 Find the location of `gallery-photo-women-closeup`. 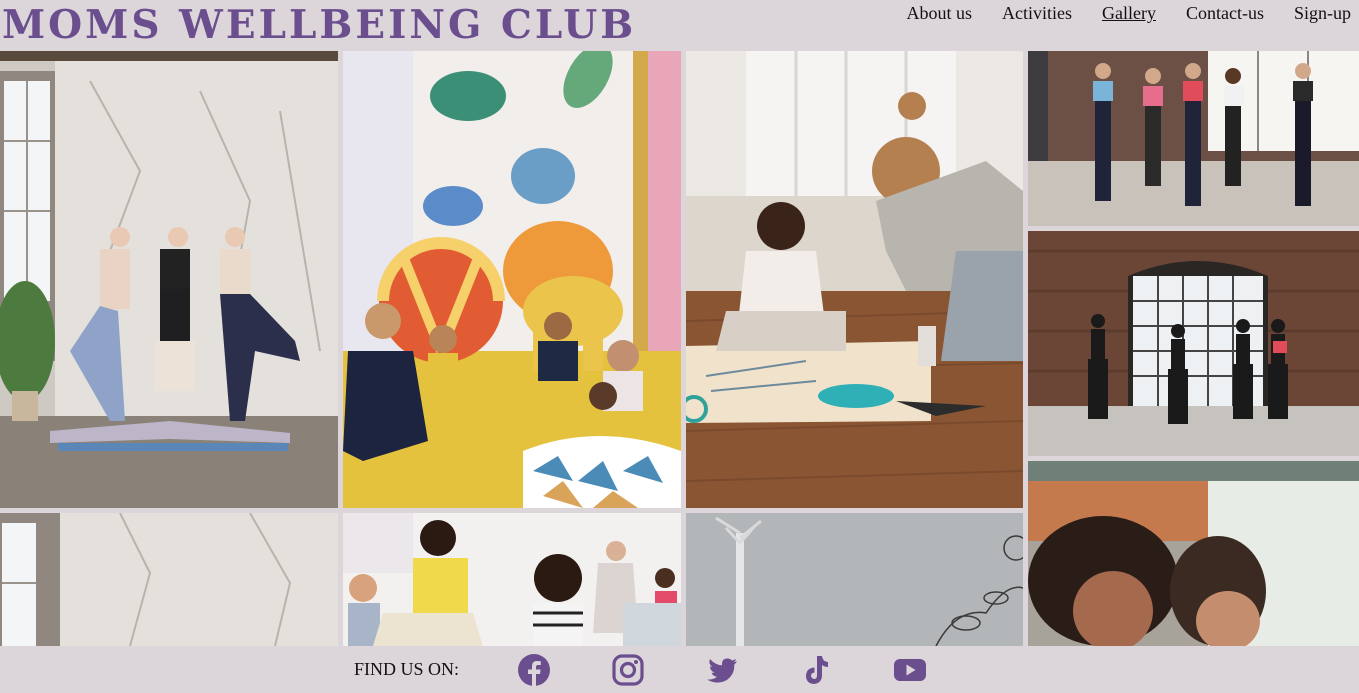

gallery-photo-women-closeup is located at coordinates (1193, 553).